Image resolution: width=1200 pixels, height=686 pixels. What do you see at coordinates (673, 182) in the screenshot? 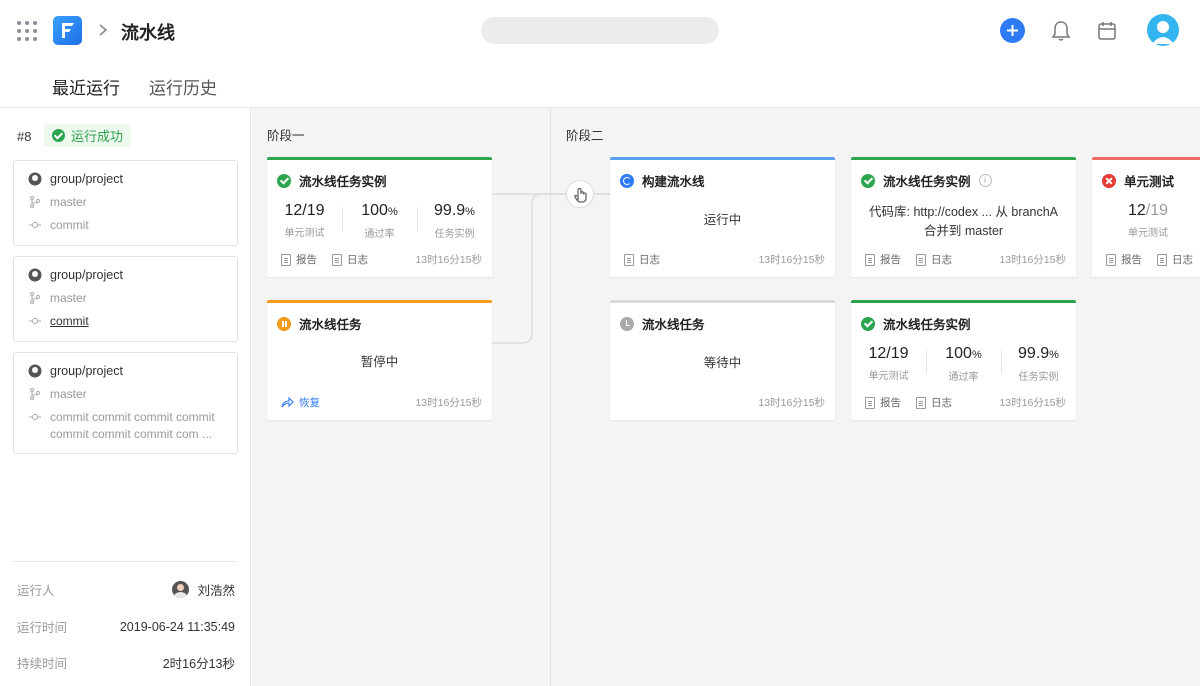
I see `card-title-text: 构建流水线` at bounding box center [673, 182].